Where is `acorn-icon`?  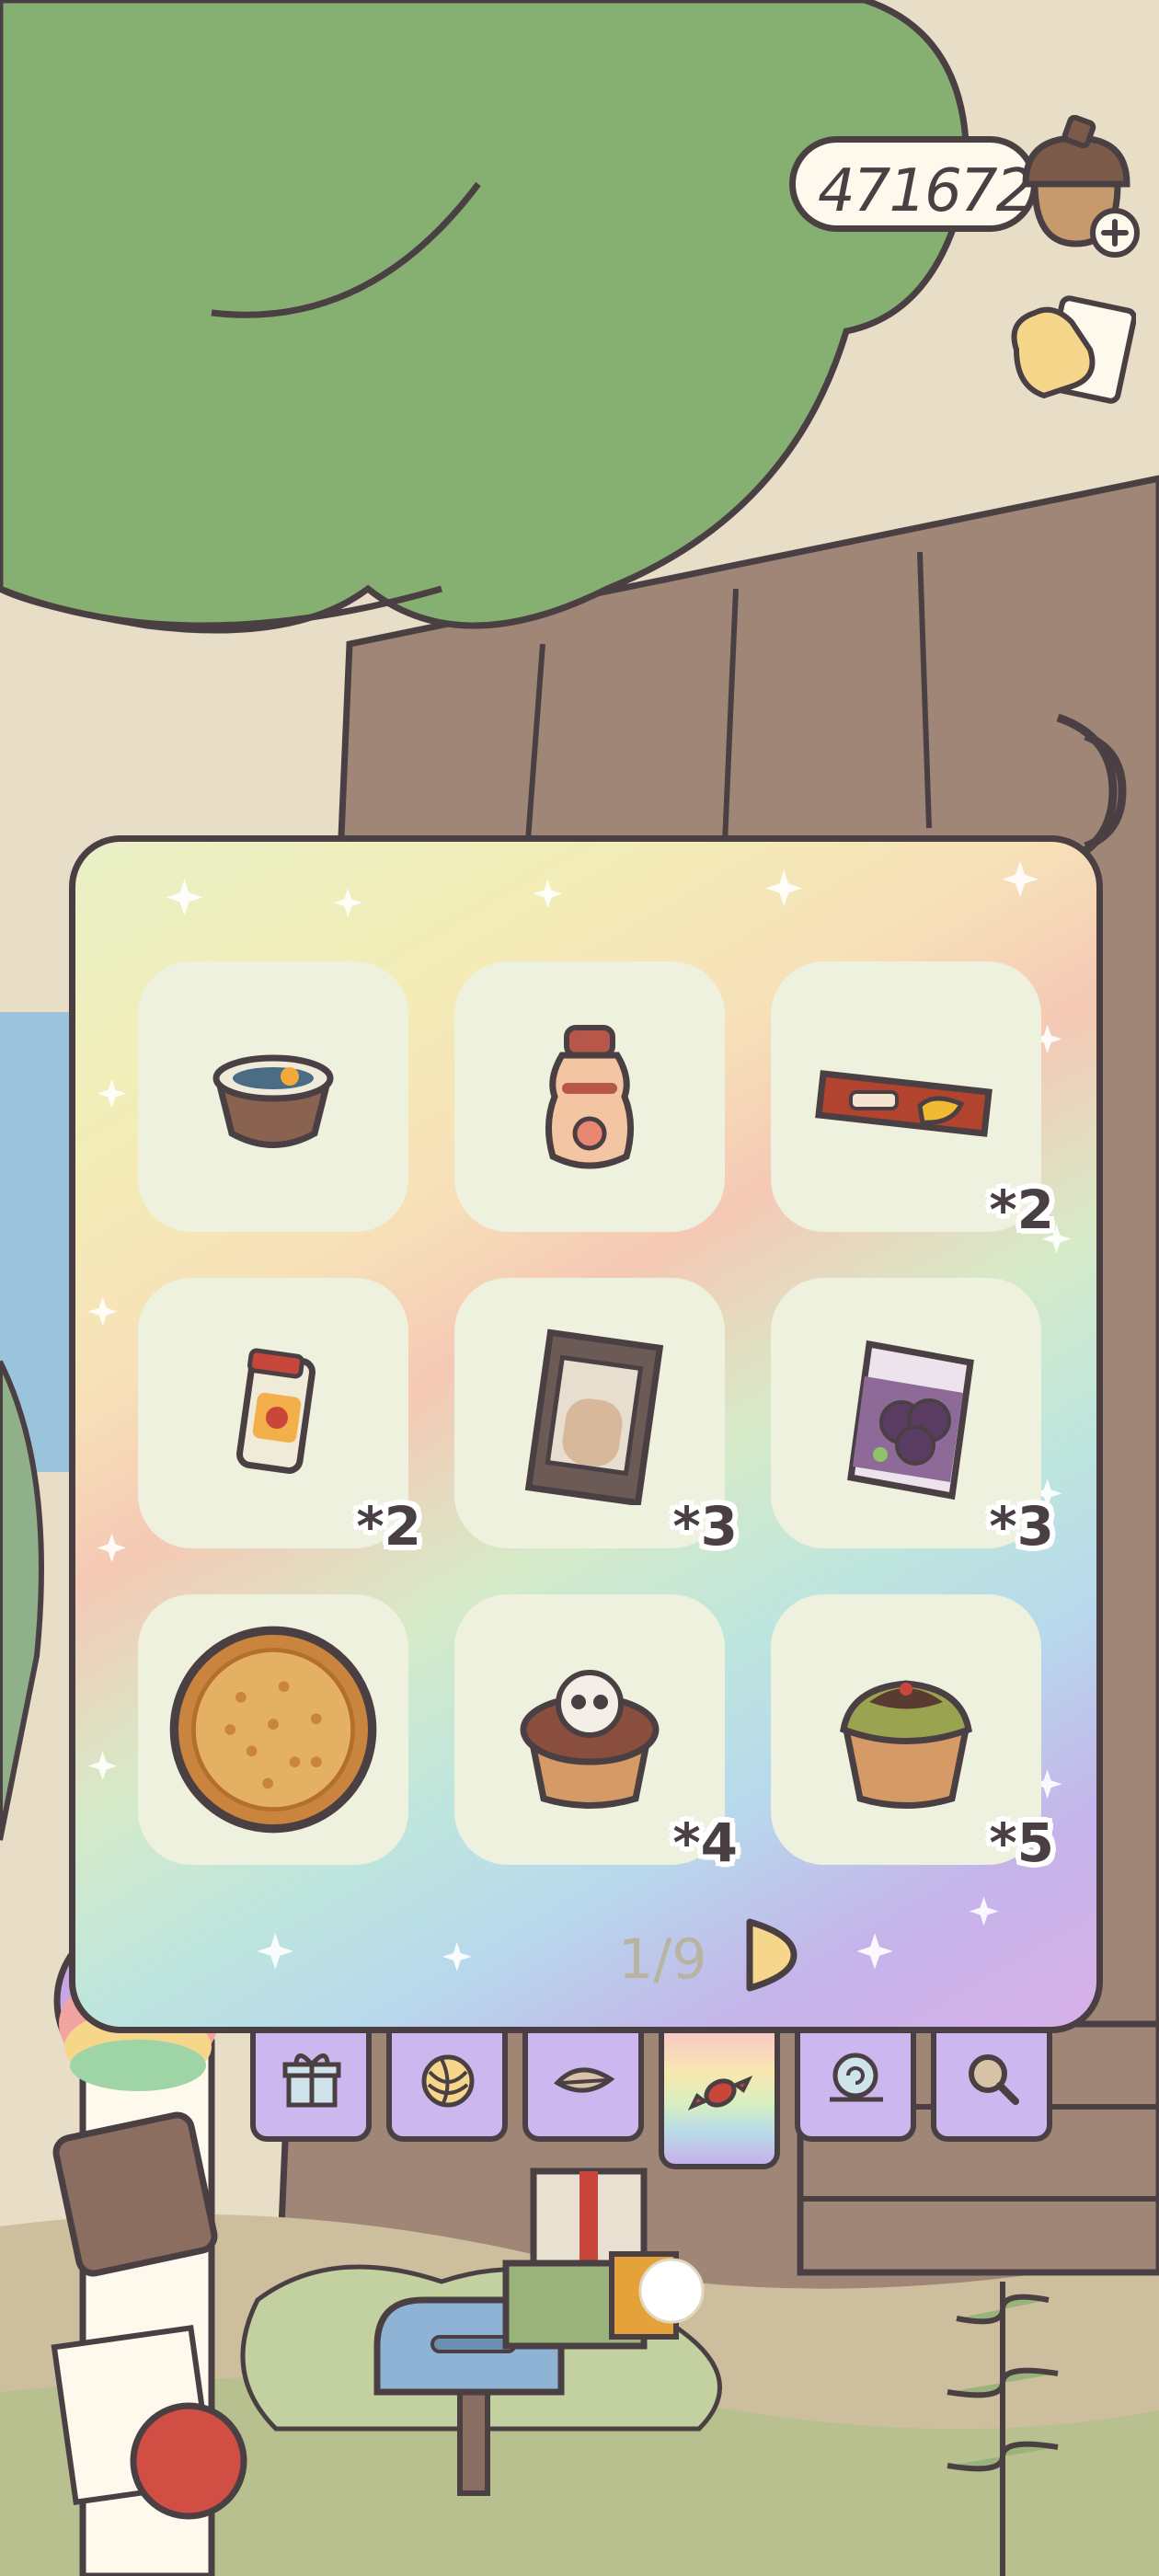
acorn-icon is located at coordinates (1081, 188).